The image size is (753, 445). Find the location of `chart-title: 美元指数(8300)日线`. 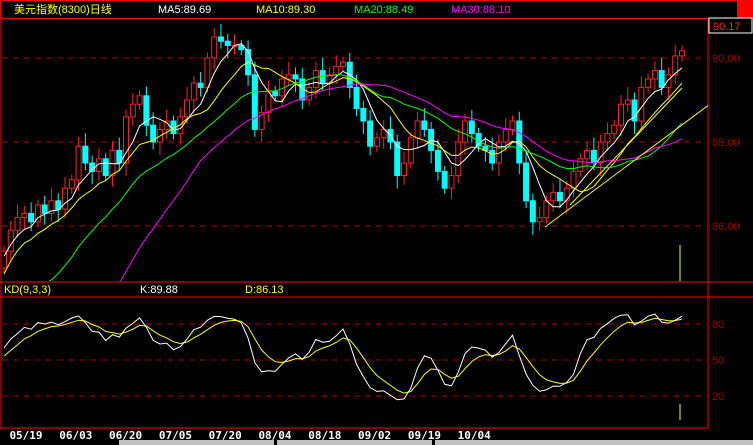

chart-title: 美元指数(8300)日线 is located at coordinates (63, 9).